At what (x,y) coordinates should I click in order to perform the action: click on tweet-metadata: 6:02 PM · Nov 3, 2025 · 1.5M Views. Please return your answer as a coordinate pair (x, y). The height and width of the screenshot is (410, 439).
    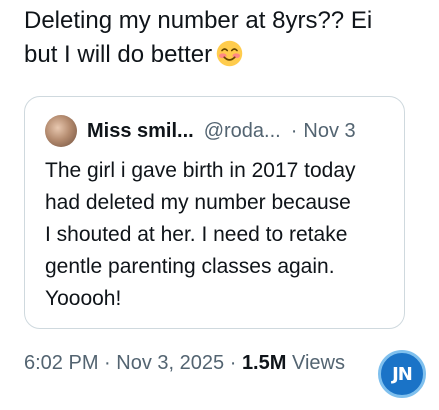
    Looking at the image, I should click on (184, 363).